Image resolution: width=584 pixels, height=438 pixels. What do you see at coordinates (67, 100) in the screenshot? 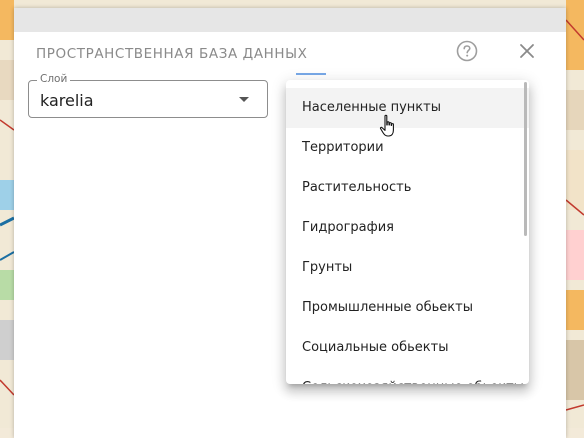
I see `layer-select-value: karelia` at bounding box center [67, 100].